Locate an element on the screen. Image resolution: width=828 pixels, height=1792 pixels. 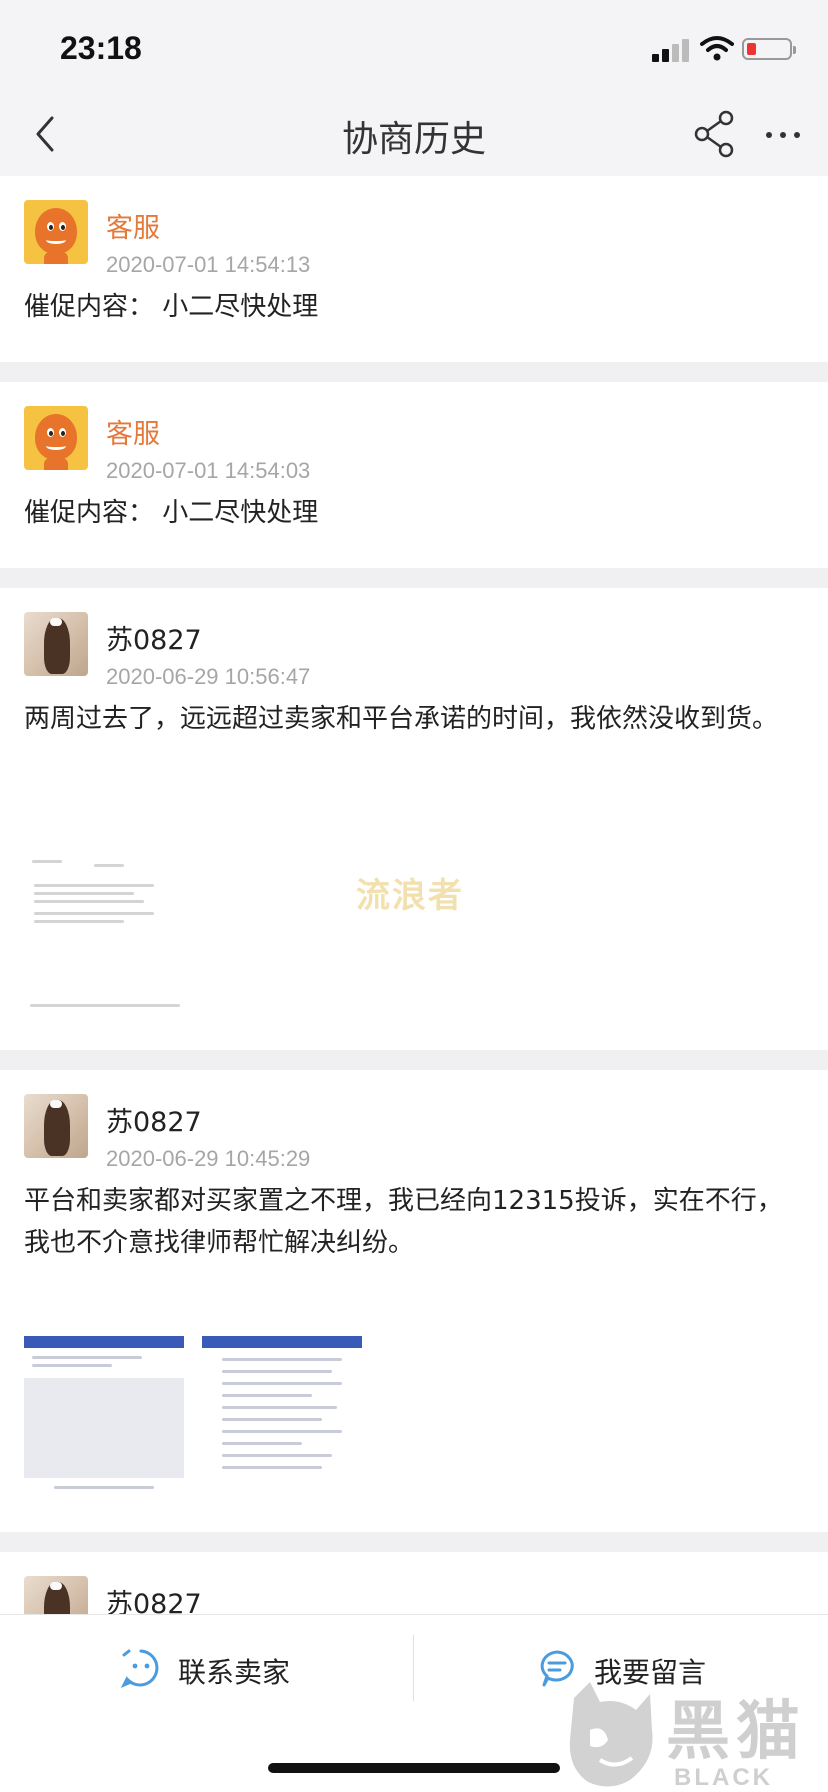
brand-name-en: BLACK CAT is located at coordinates (723, 1777).